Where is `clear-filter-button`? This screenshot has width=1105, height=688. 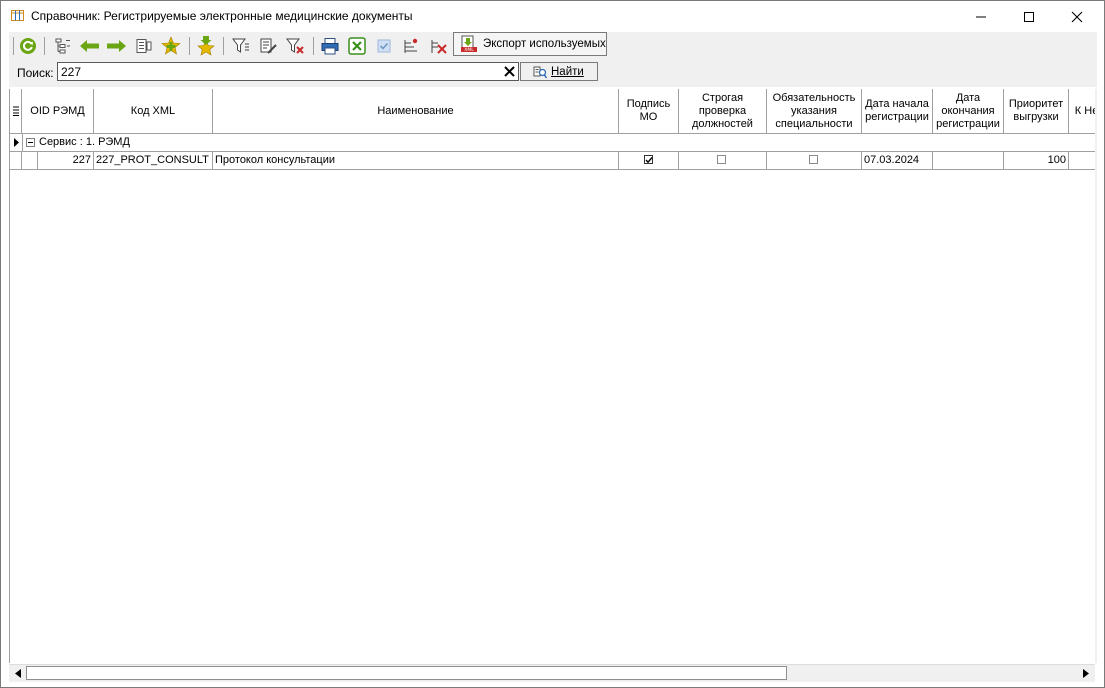
clear-filter-button is located at coordinates (295, 46).